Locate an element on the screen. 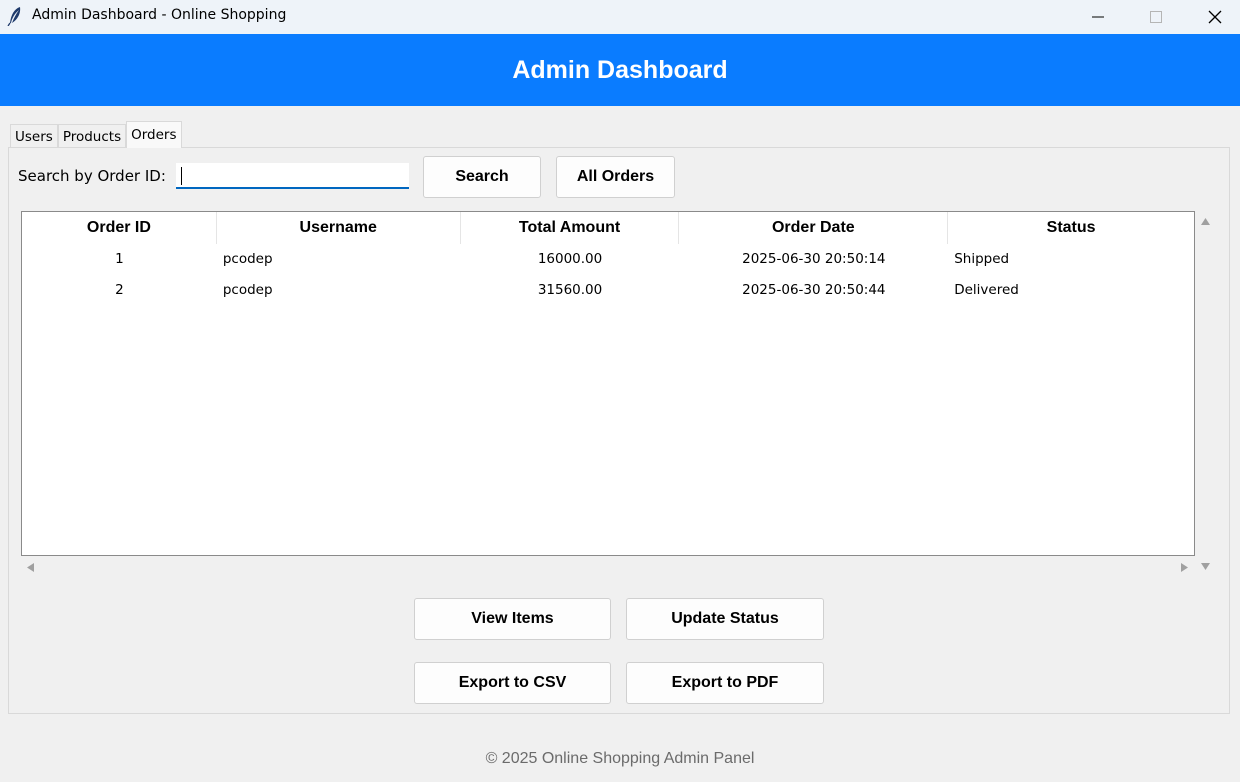 Image resolution: width=1240 pixels, height=782 pixels. all-orders-button: All Orders is located at coordinates (615, 177).